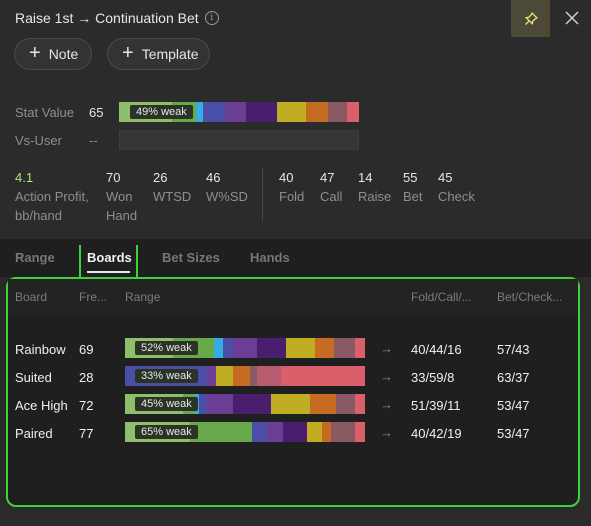 This screenshot has height=526, width=591. Describe the element at coordinates (137, 262) in the screenshot. I see `panel-outline-right` at that location.